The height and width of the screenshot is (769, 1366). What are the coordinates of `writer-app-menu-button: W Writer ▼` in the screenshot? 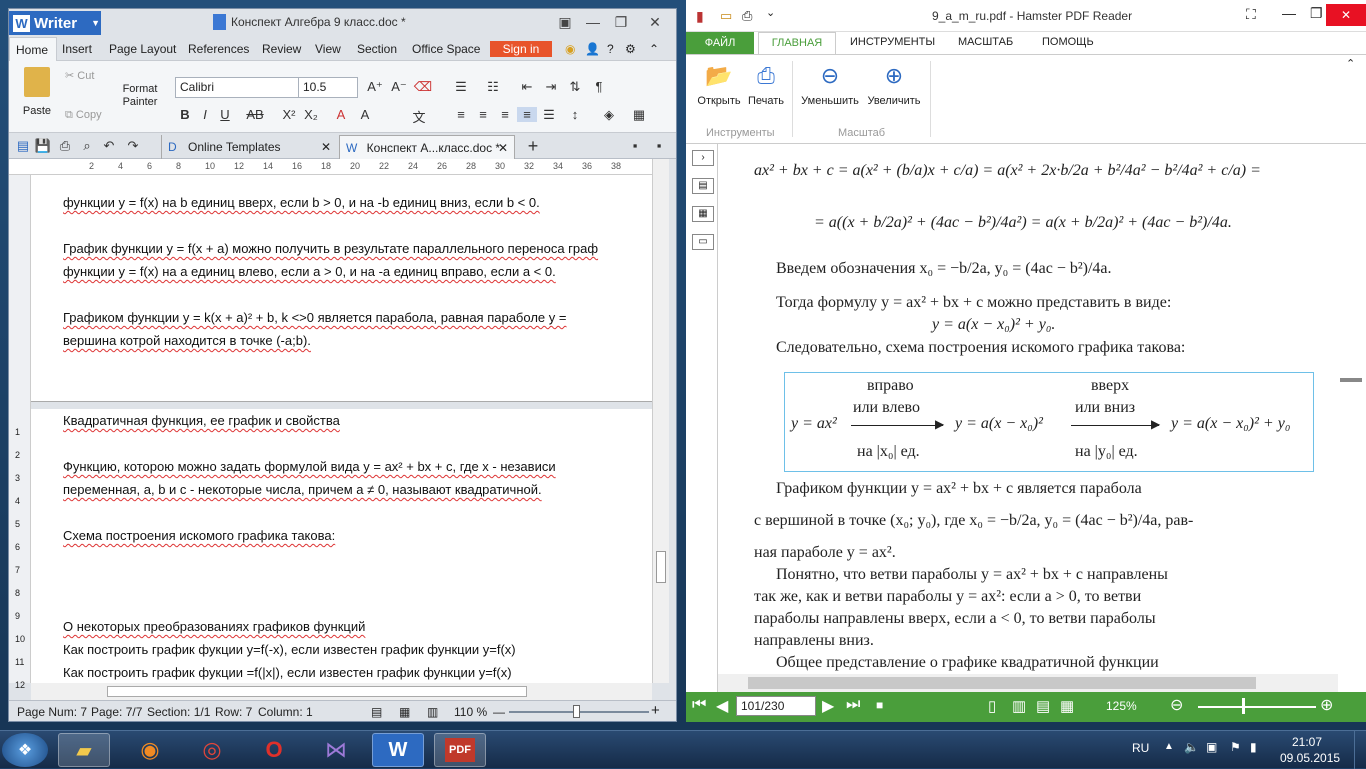 It's located at (55, 23).